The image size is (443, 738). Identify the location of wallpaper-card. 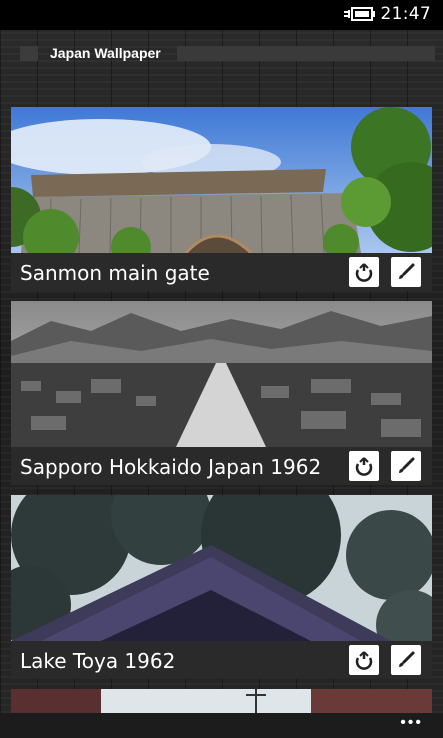
(221, 701).